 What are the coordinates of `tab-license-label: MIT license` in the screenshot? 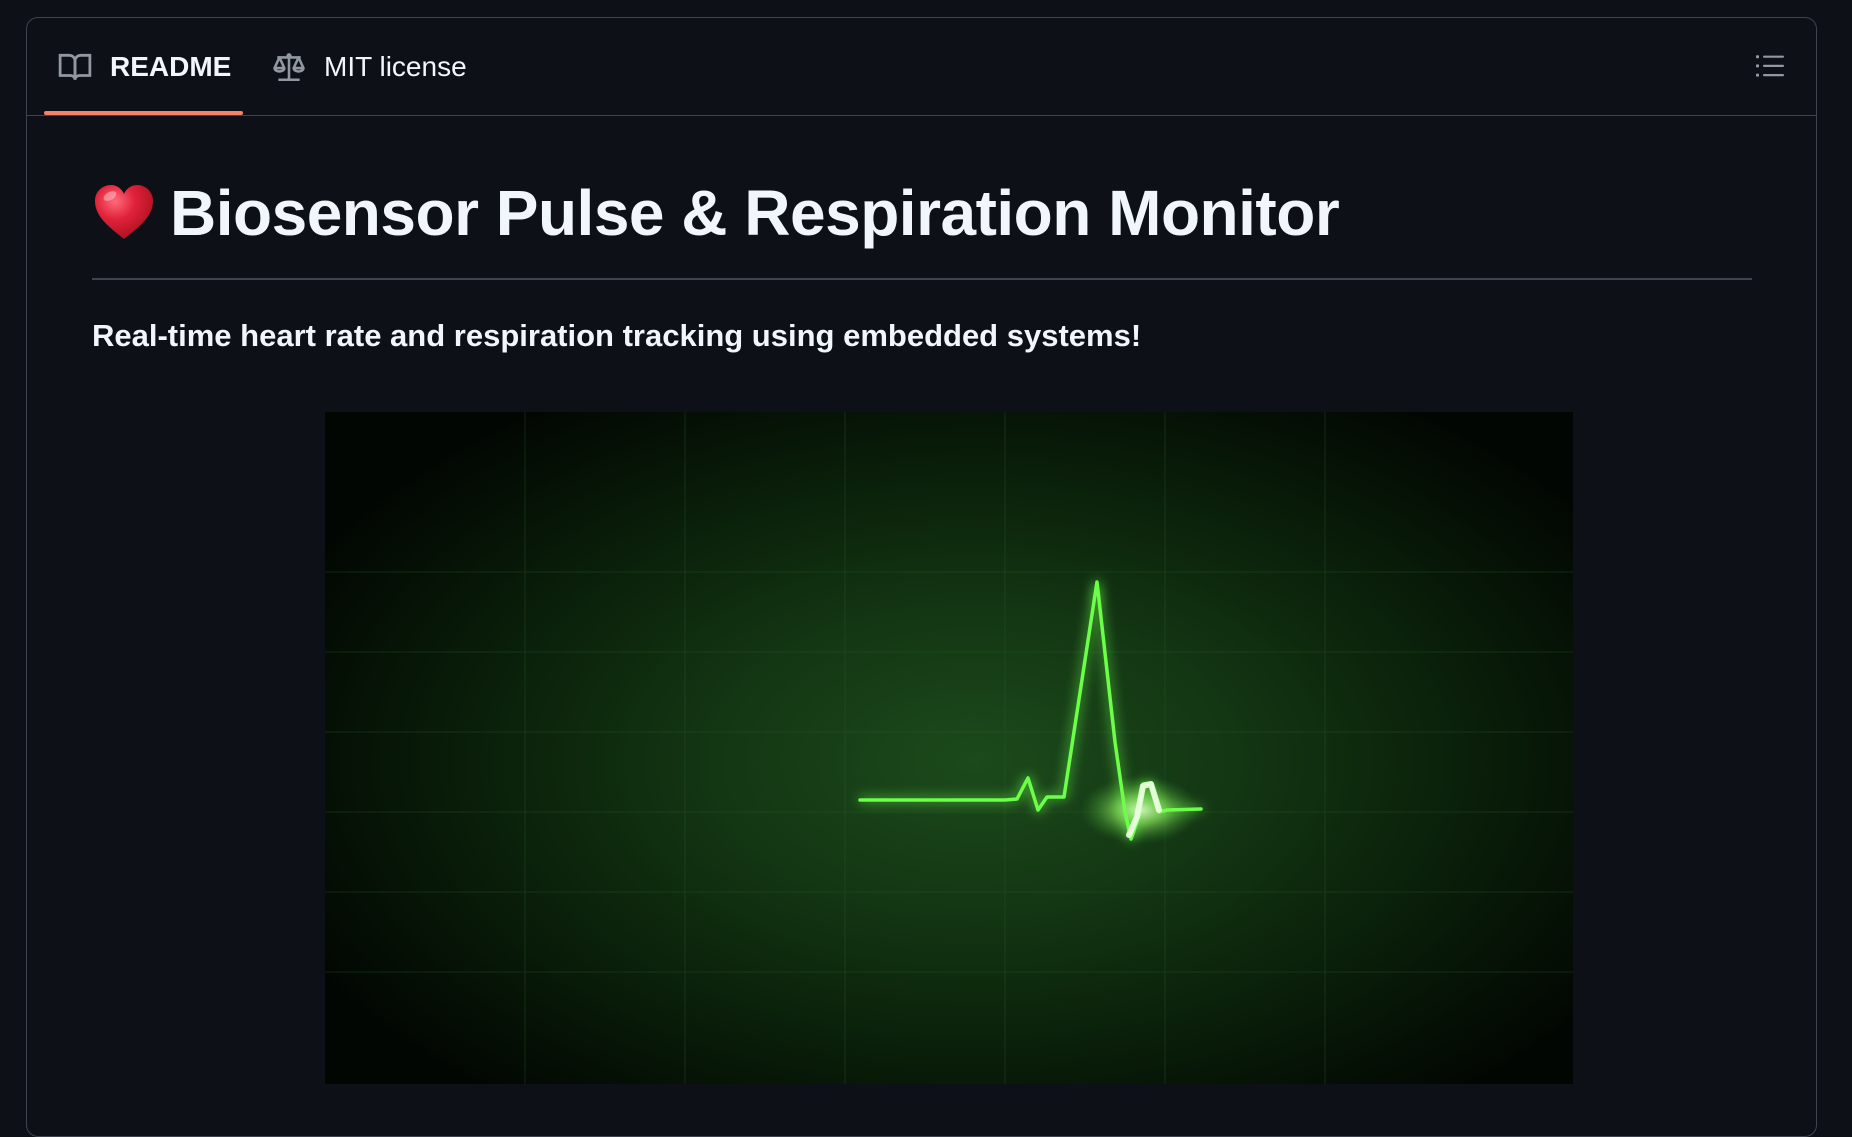 It's located at (395, 66).